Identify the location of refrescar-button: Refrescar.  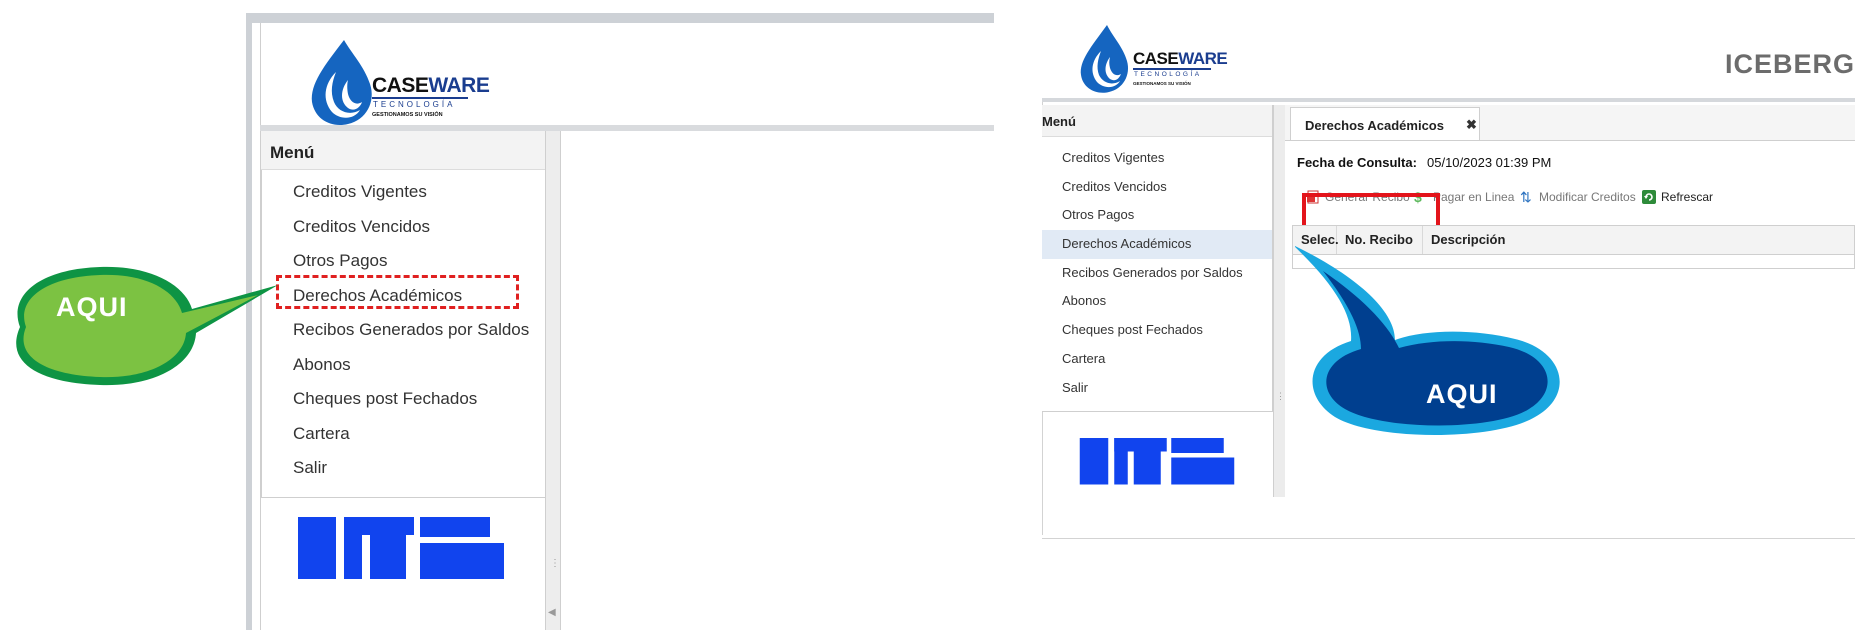
(1677, 197).